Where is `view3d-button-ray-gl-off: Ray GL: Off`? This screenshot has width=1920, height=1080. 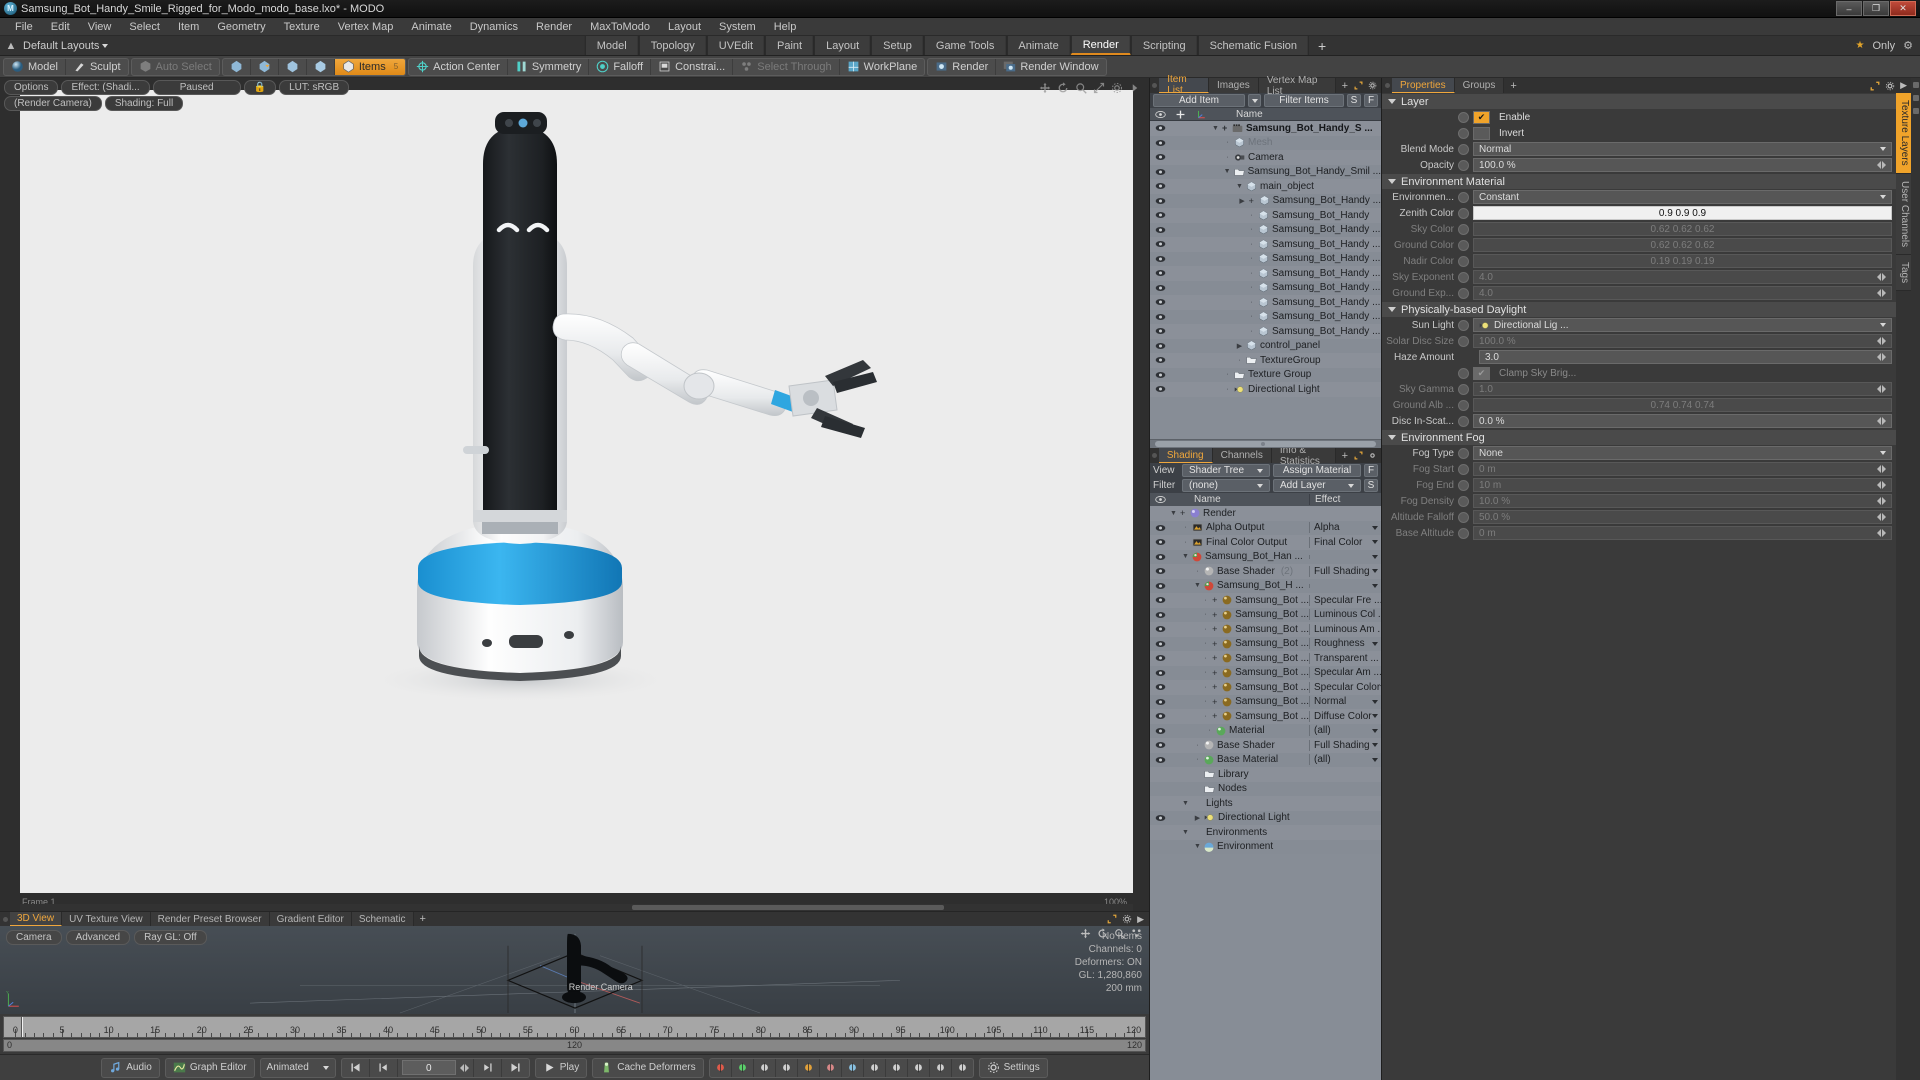
view3d-button-ray-gl-off: Ray GL: Off is located at coordinates (170, 937).